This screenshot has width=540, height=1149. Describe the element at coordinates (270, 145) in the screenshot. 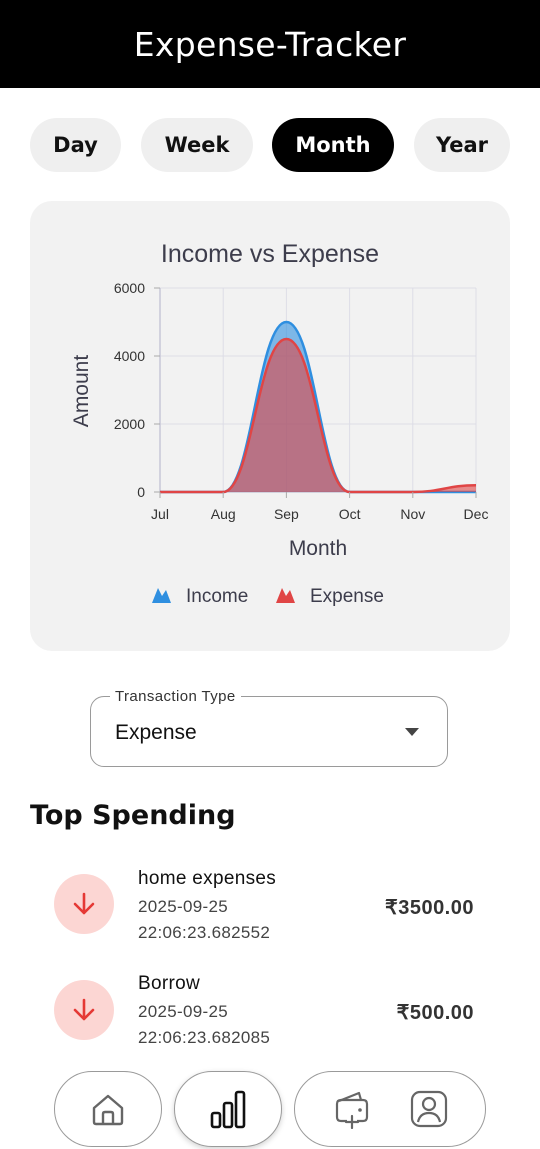

I see `period-tabs: Day Week Month Year` at that location.